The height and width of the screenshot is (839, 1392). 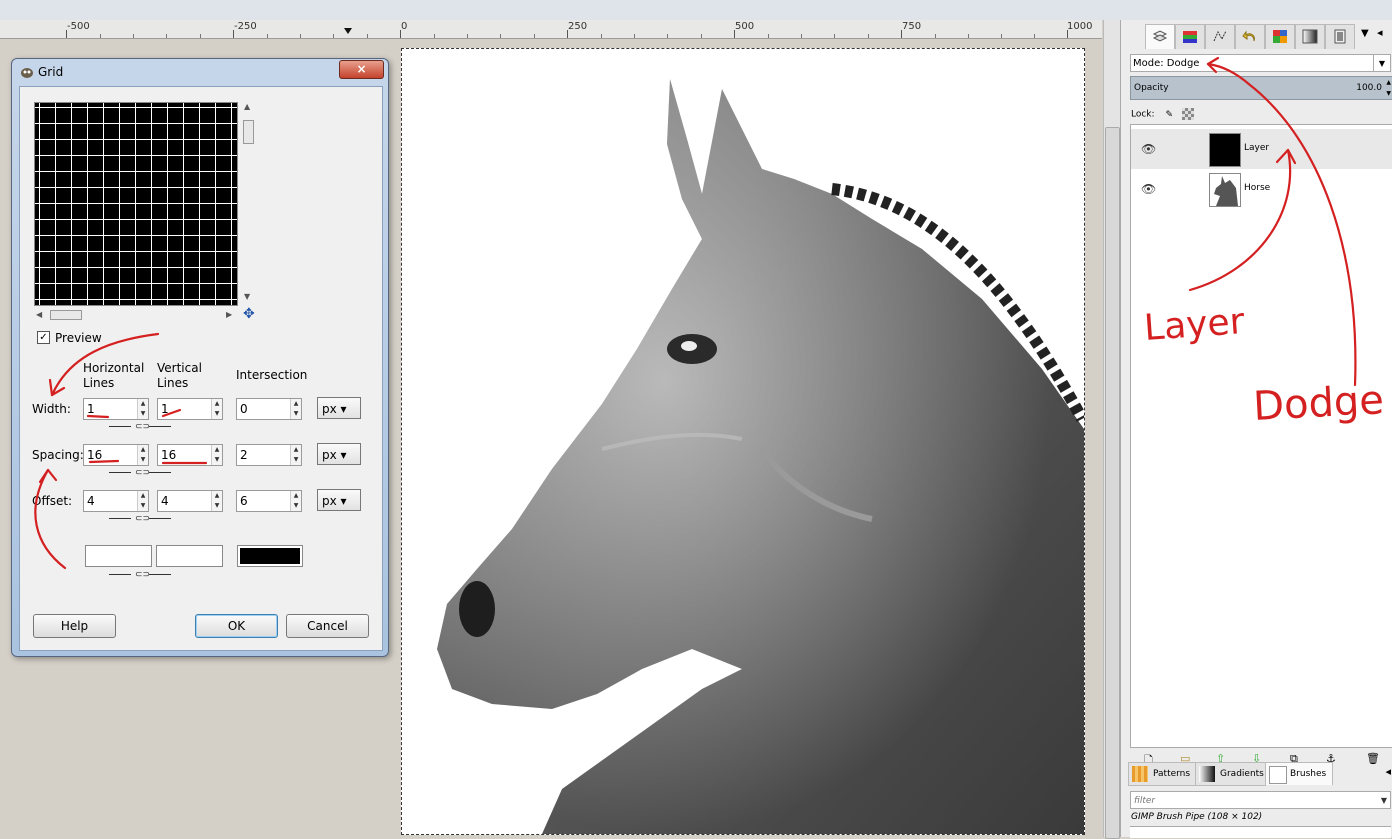 What do you see at coordinates (1299, 773) in the screenshot?
I see `tab-brushes: Brushes` at bounding box center [1299, 773].